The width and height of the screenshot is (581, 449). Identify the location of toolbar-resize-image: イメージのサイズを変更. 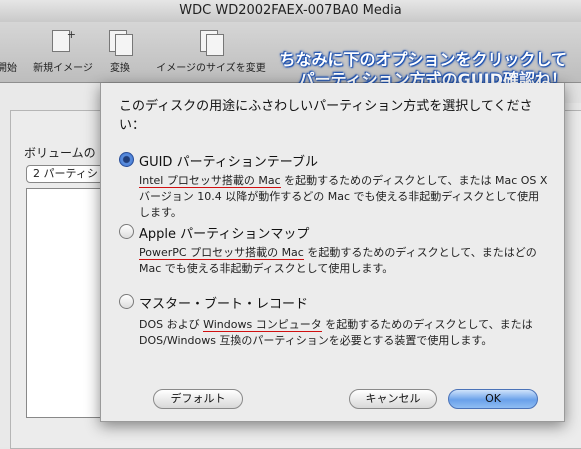
(211, 52).